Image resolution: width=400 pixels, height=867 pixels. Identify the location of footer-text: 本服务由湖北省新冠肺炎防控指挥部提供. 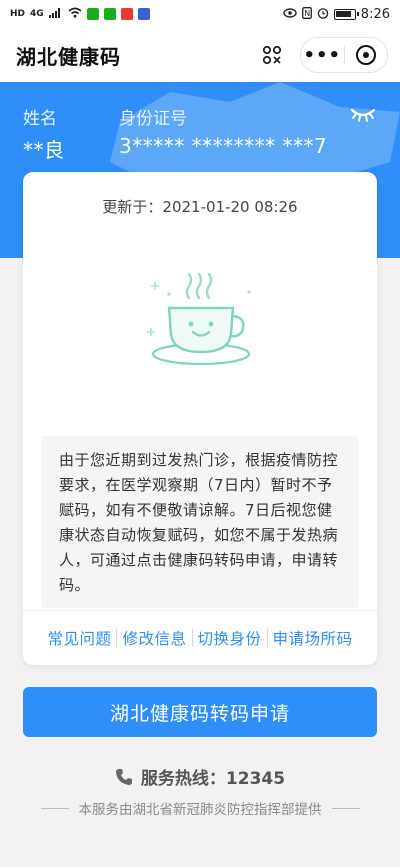
(200, 810).